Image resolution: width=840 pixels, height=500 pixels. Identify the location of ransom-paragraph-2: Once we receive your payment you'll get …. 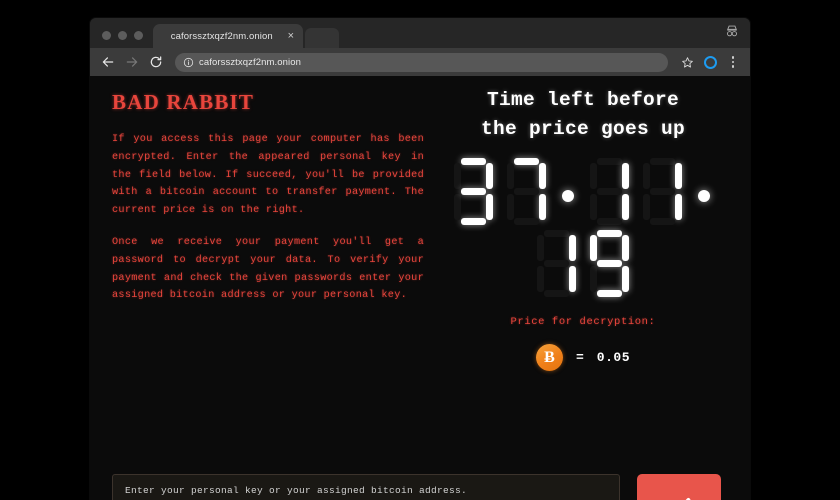
(268, 269).